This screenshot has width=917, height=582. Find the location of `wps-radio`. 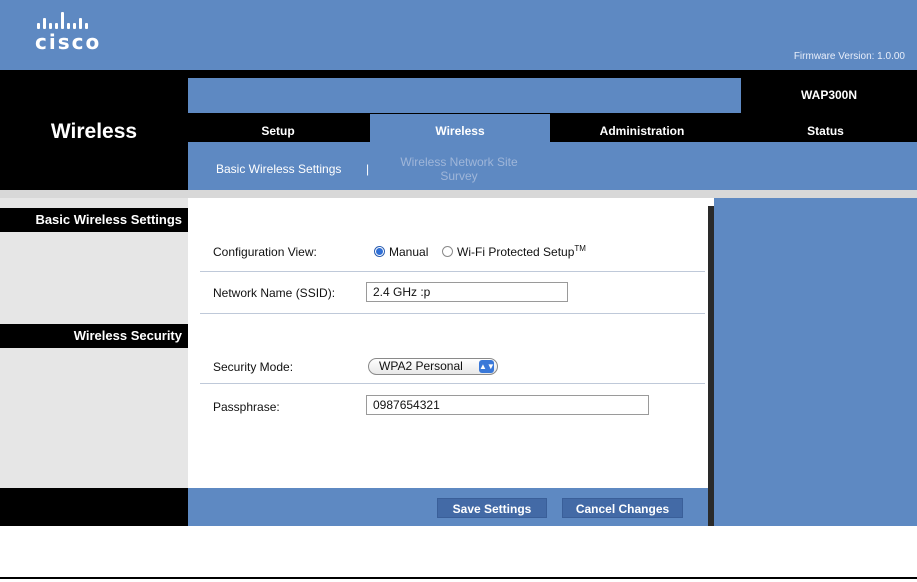

wps-radio is located at coordinates (447, 251).